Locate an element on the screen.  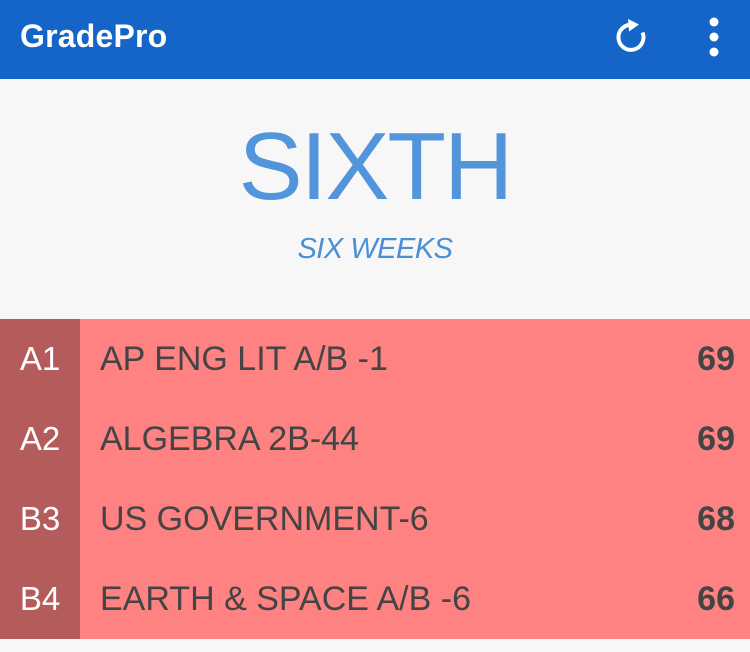
period-title-text: SIXTH is located at coordinates (376, 166).